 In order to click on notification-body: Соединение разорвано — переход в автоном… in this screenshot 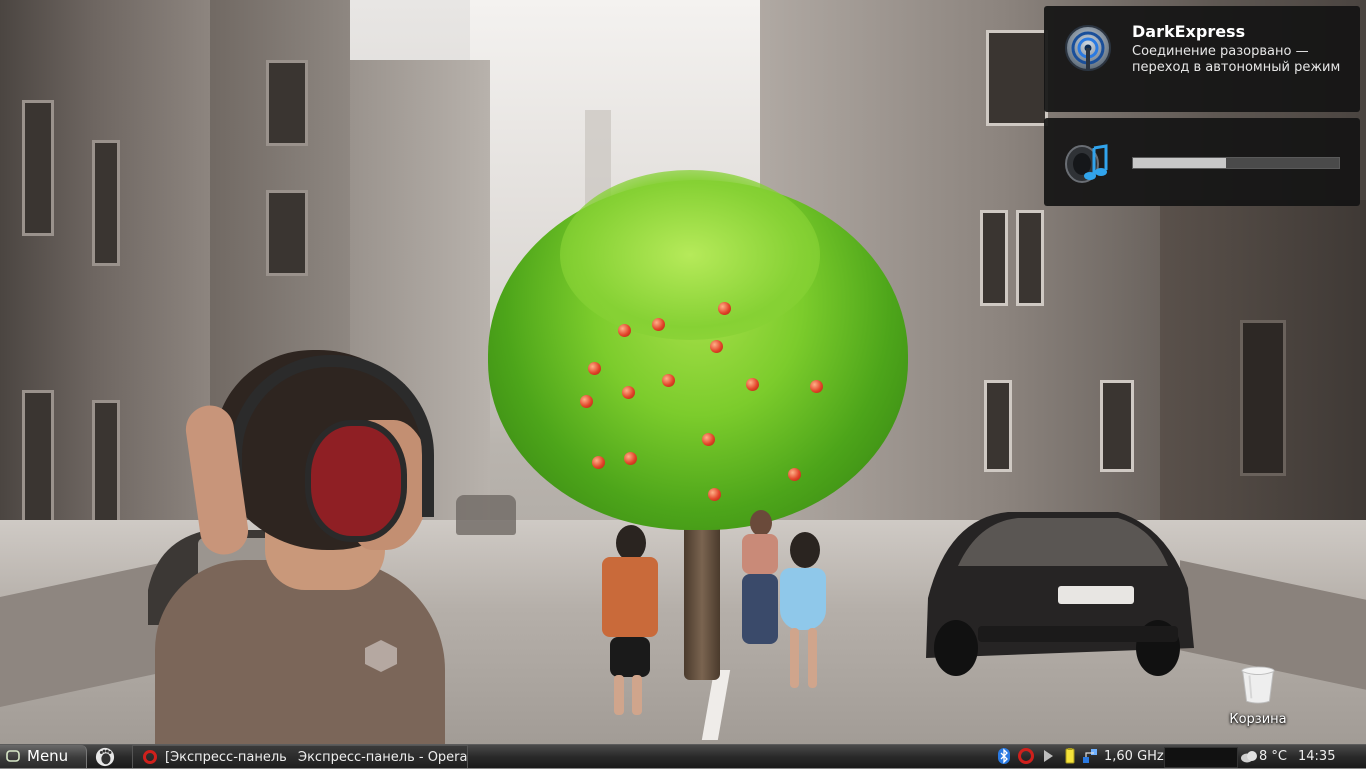, I will do `click(1236, 59)`.